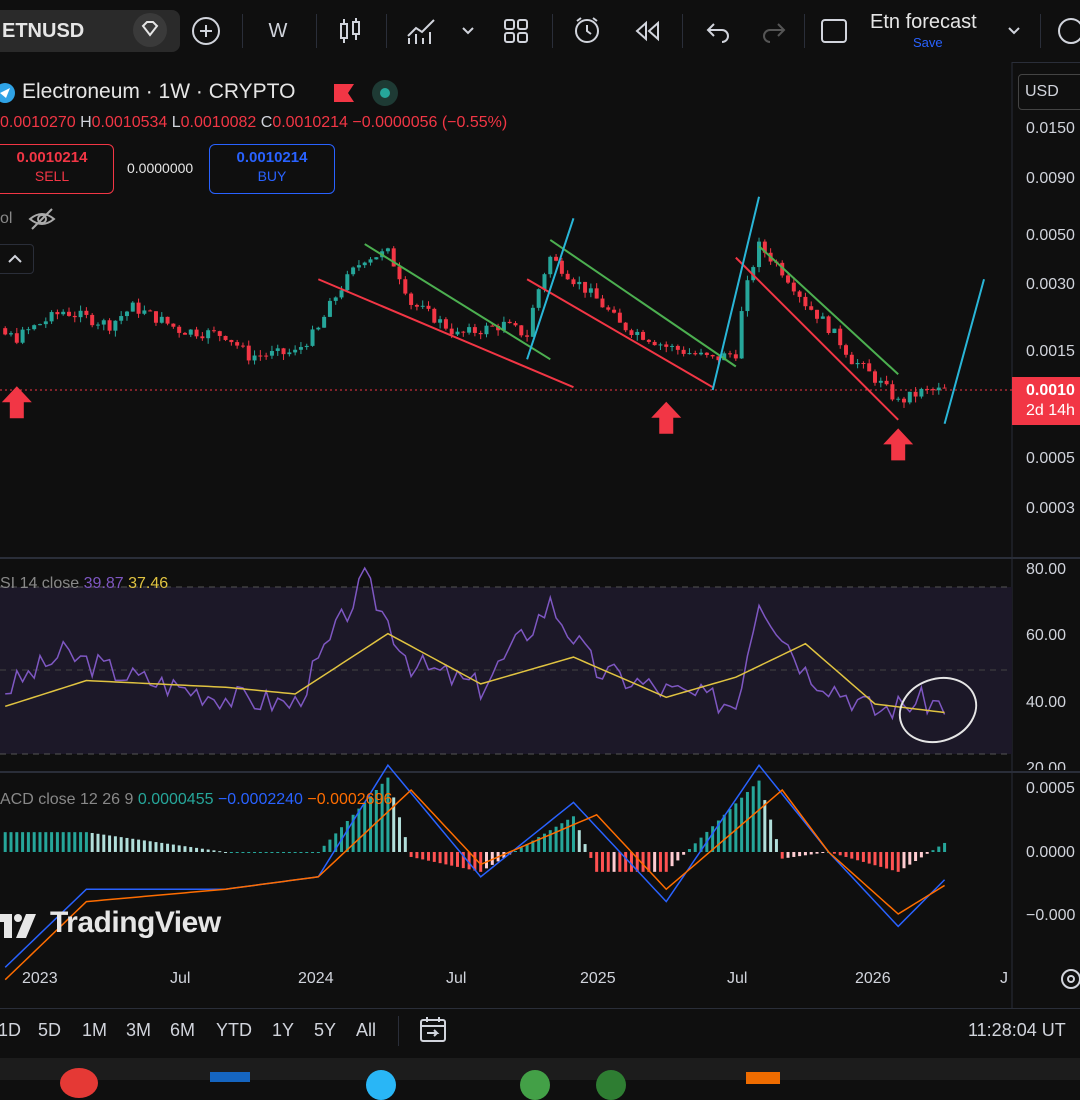  Describe the element at coordinates (272, 169) in the screenshot. I see `buy-button: 0.0010214 BUY` at that location.